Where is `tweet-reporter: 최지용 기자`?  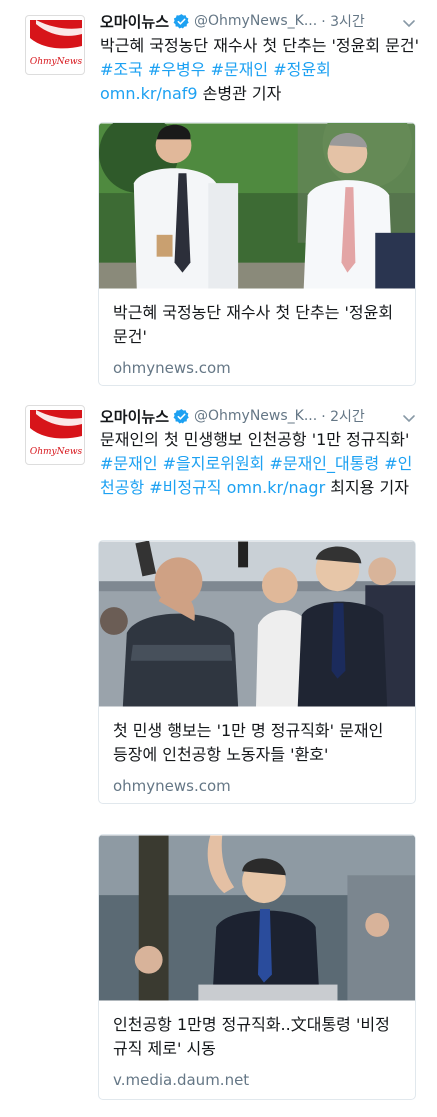 tweet-reporter: 최지용 기자 is located at coordinates (367, 487).